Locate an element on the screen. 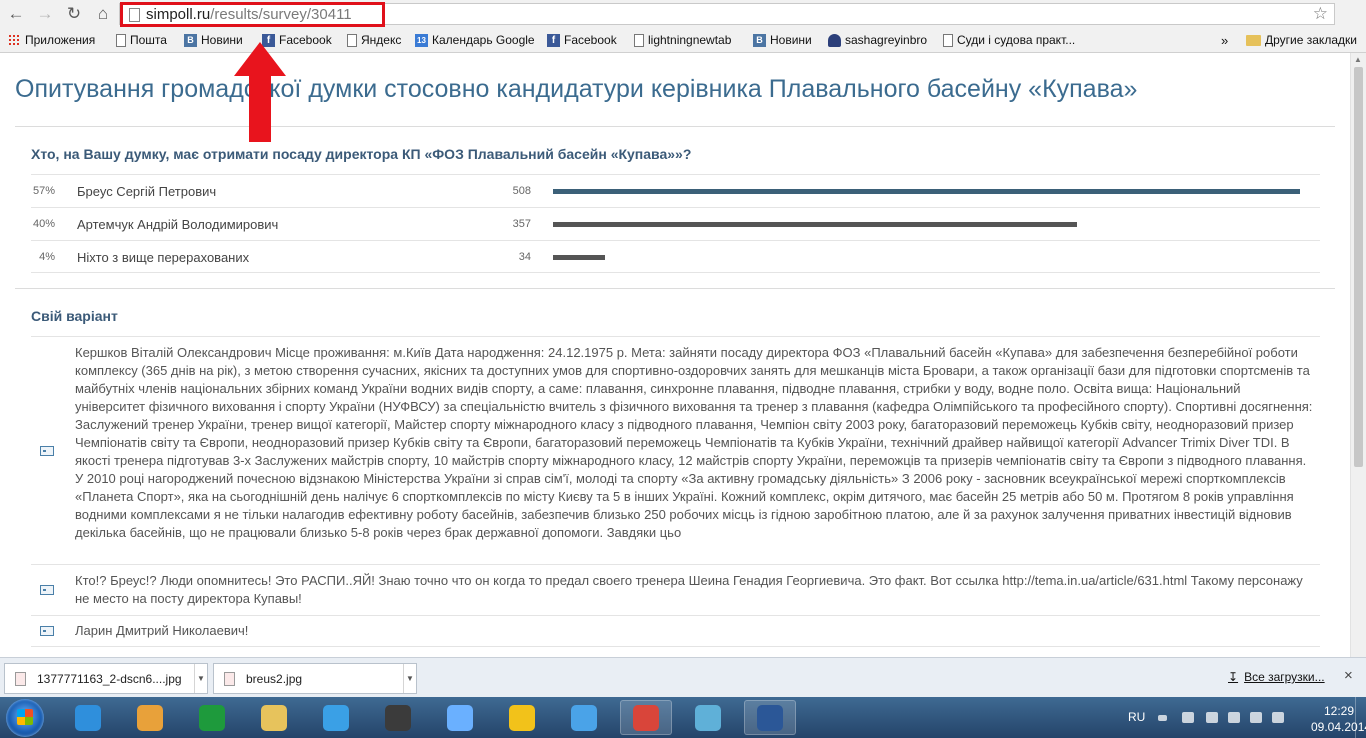 Image resolution: width=1366 pixels, height=738 pixels. bookmark-item: f Facebook is located at coordinates (582, 40).